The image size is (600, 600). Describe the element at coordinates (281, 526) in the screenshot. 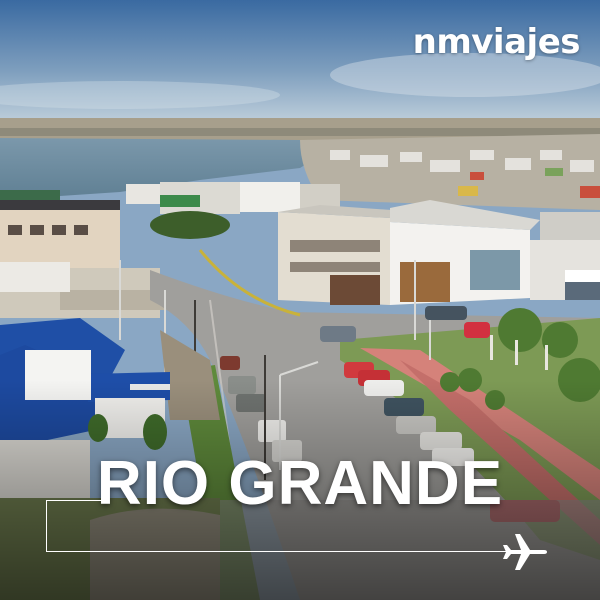

I see `frame-line` at that location.